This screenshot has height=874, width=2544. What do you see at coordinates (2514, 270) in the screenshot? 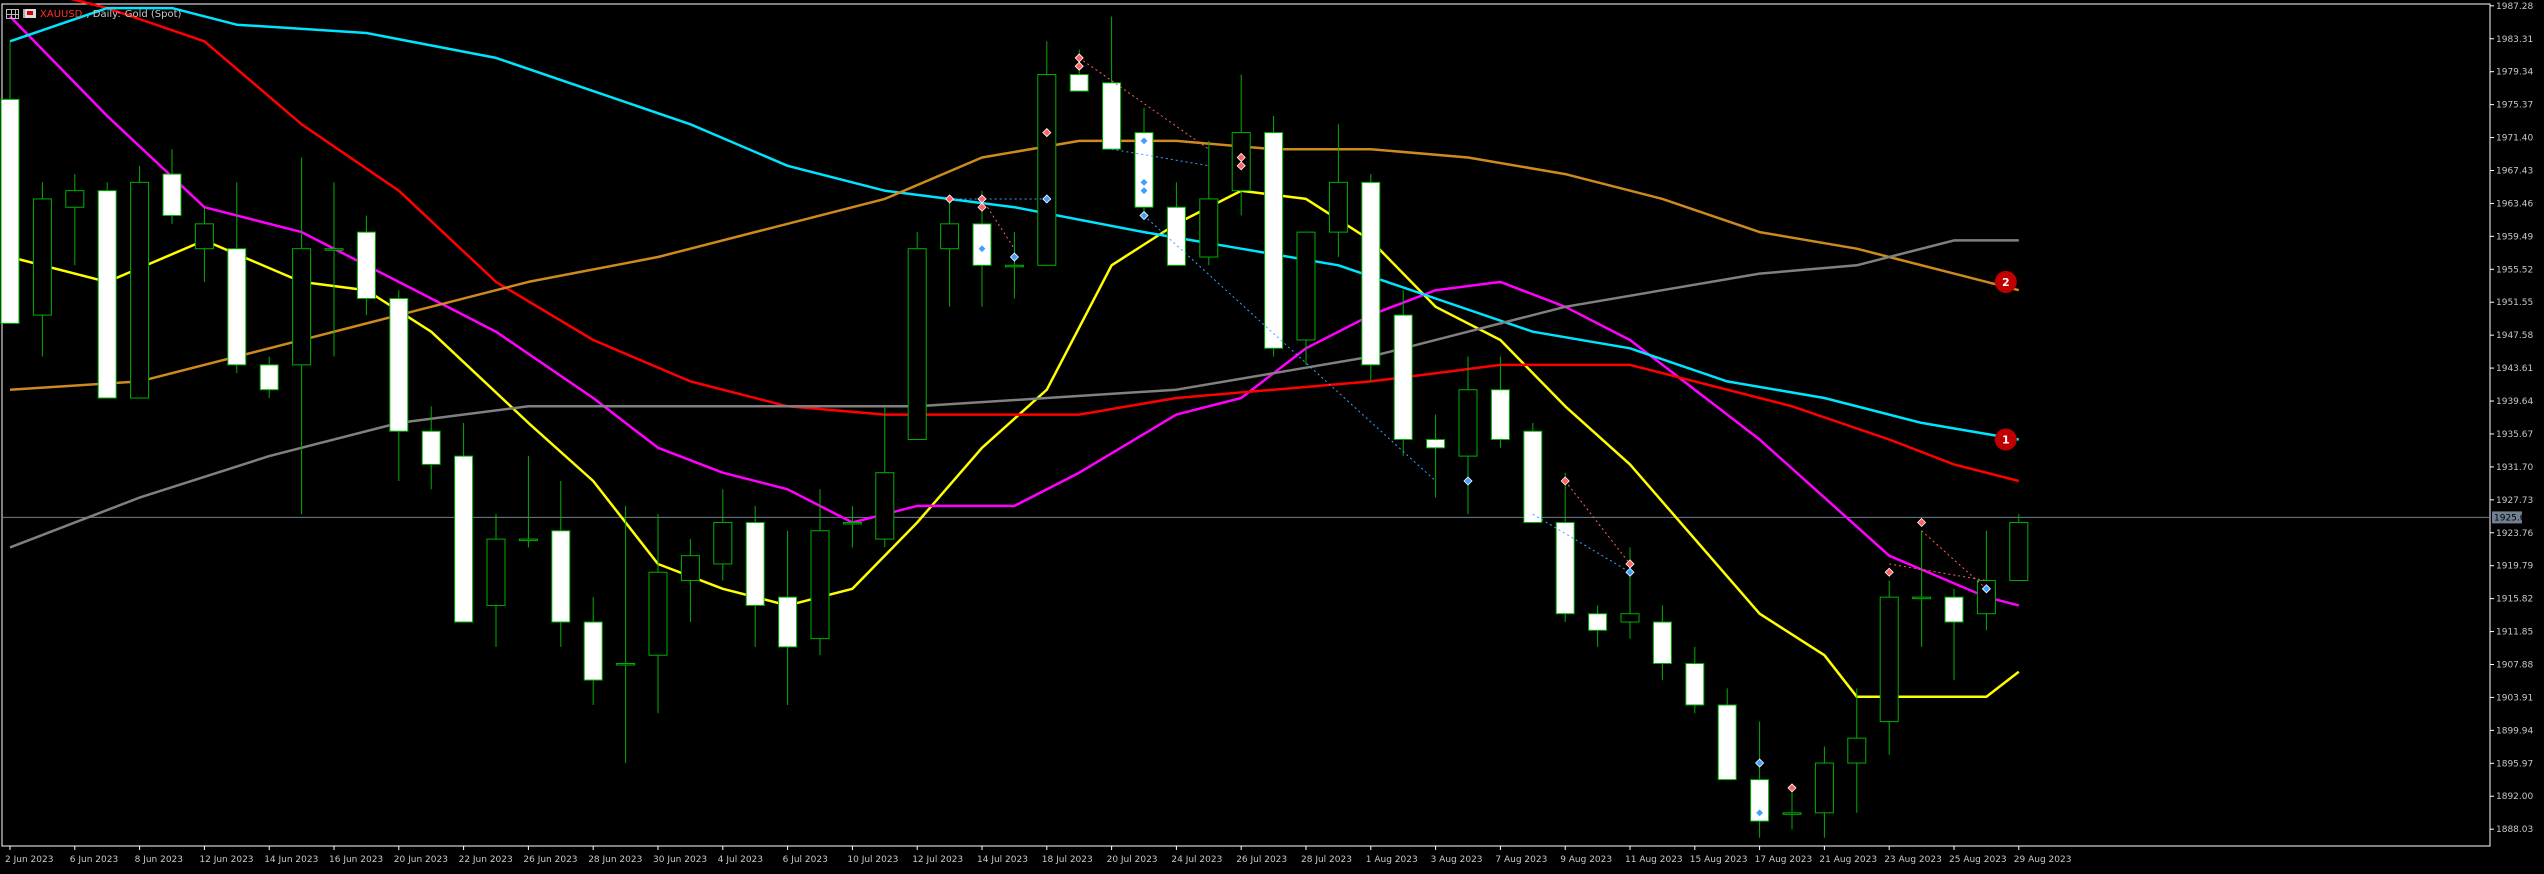
I see `y-tick-label: 1955.52` at bounding box center [2514, 270].